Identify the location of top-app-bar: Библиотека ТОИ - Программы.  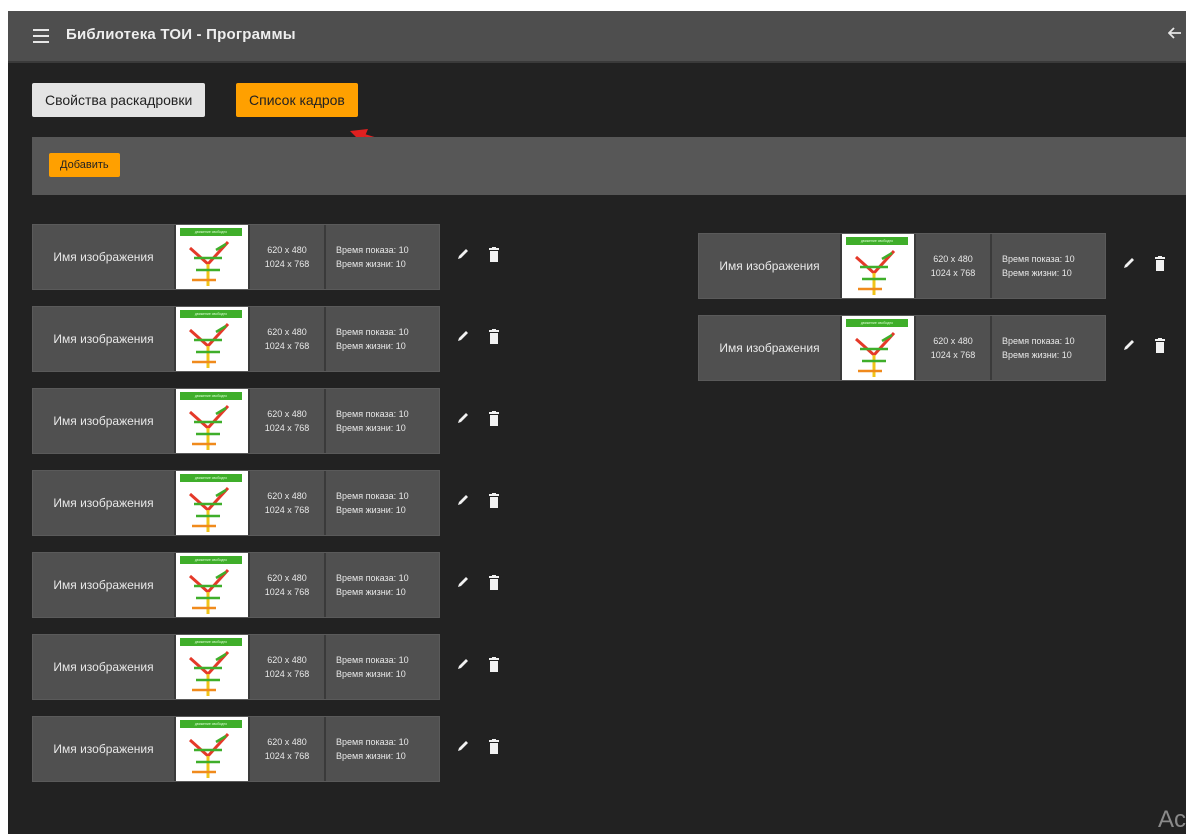
(597, 37).